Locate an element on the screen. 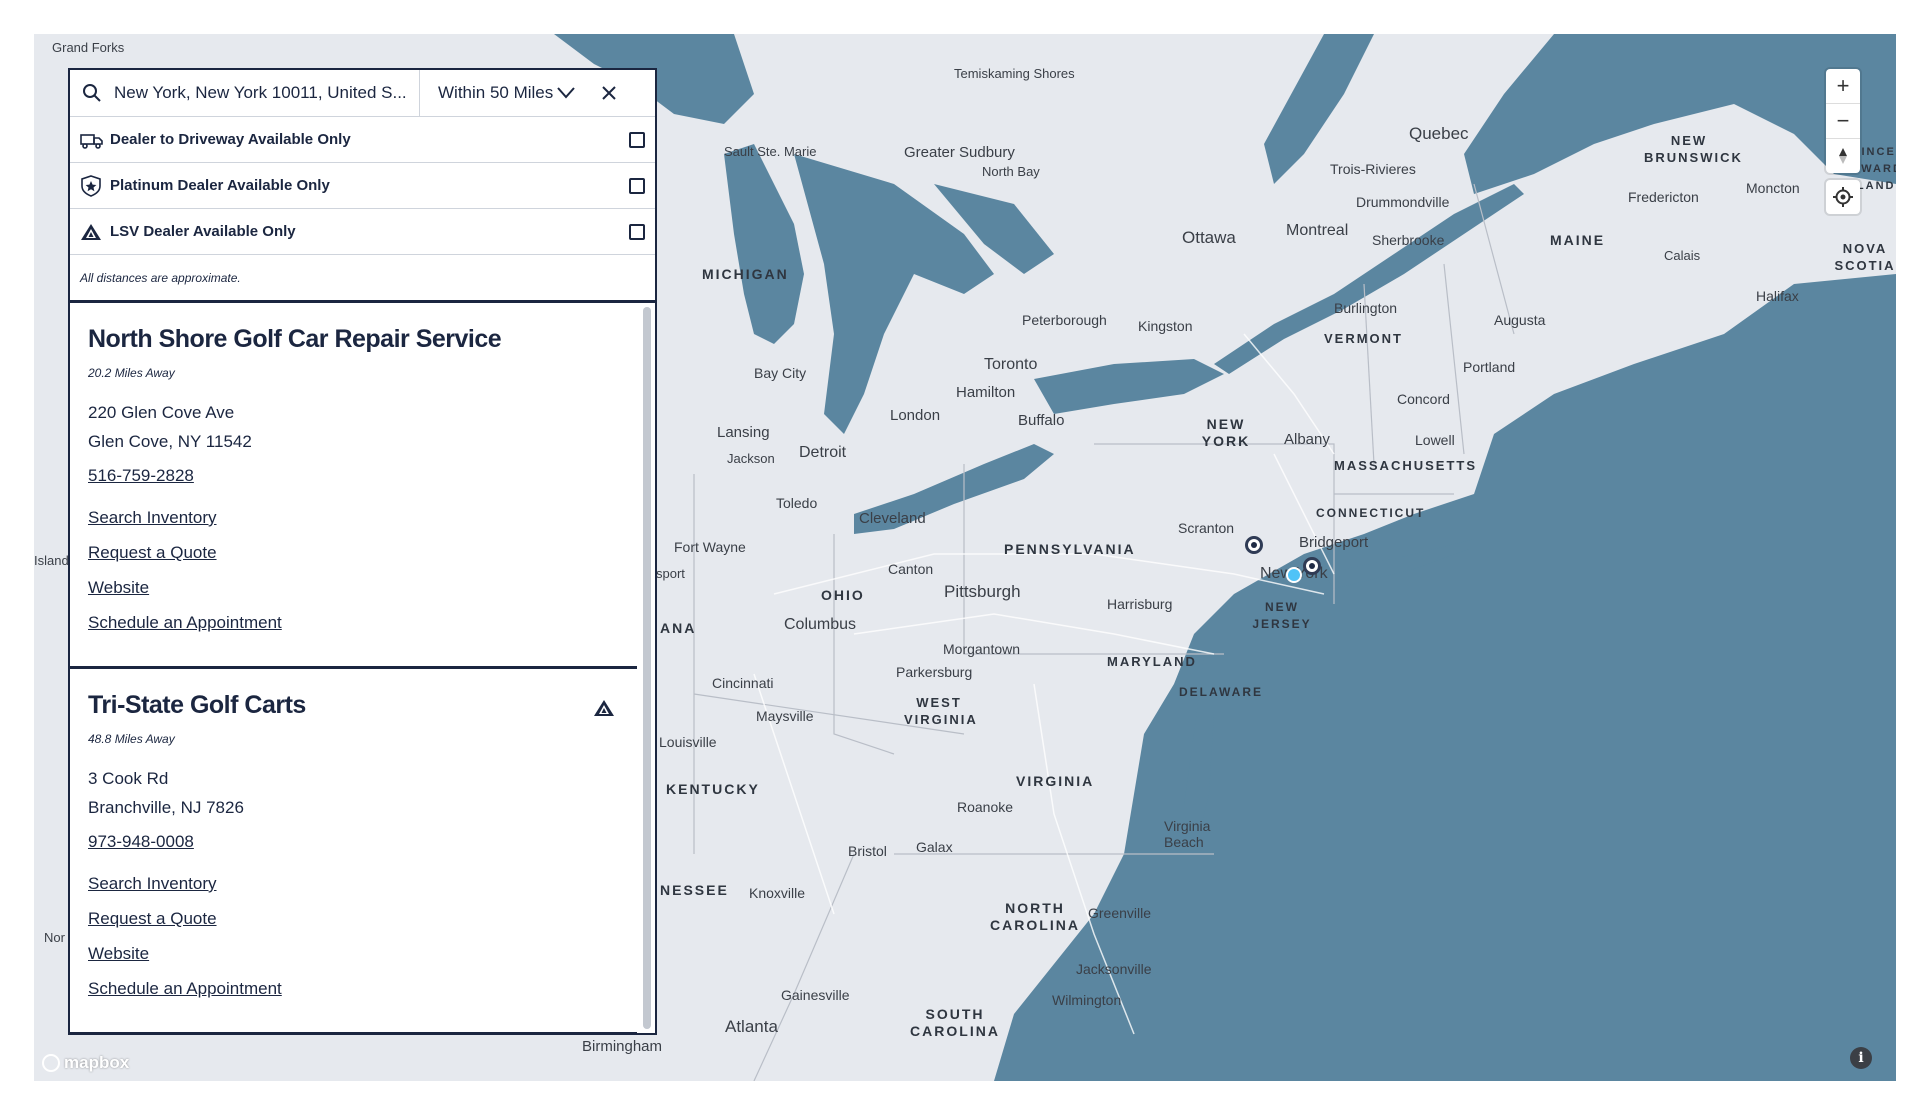 This screenshot has height=1100, width=1925. zoom-in-button: + is located at coordinates (1843, 86).